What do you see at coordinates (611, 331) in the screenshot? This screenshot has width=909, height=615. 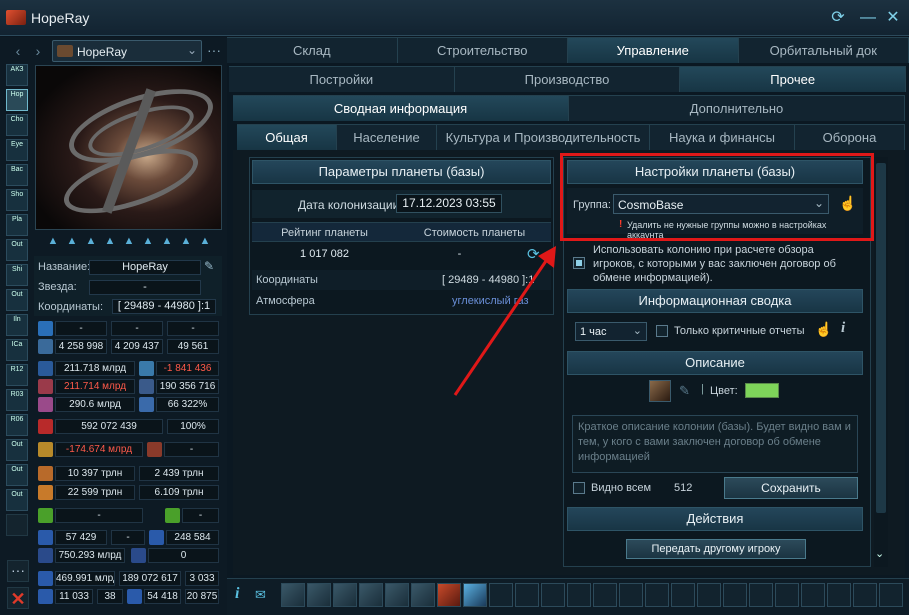 I see `period-select: 1 час ⌄` at bounding box center [611, 331].